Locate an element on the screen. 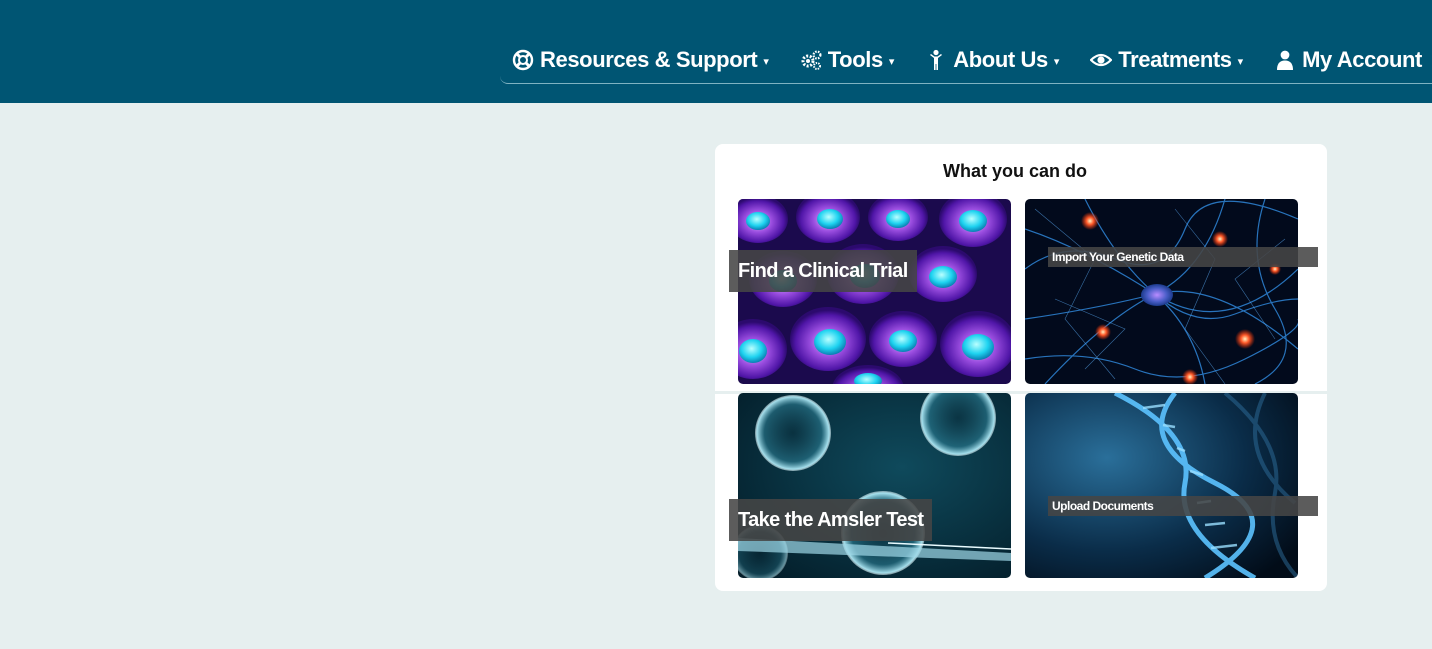  nav-label: About Us is located at coordinates (1000, 59).